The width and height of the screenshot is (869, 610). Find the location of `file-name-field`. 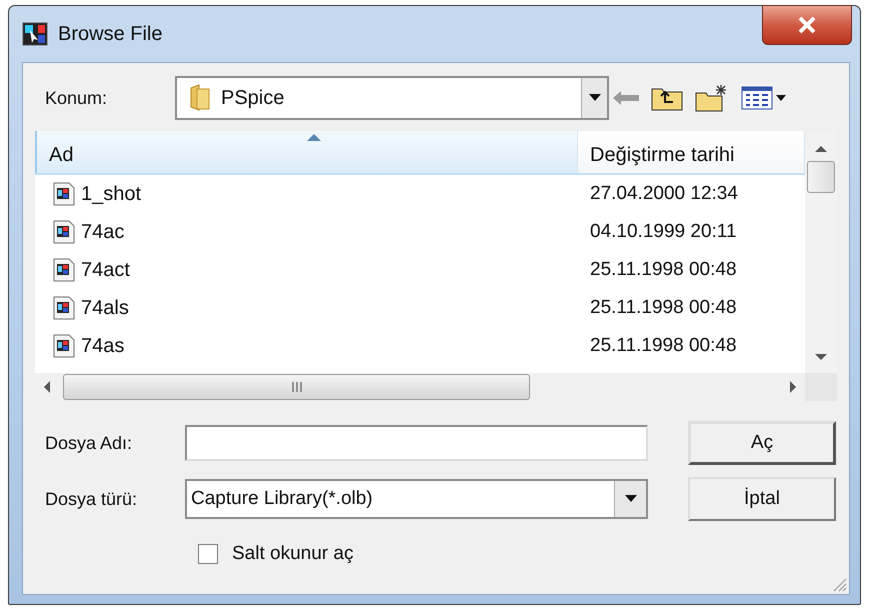

file-name-field is located at coordinates (416, 443).